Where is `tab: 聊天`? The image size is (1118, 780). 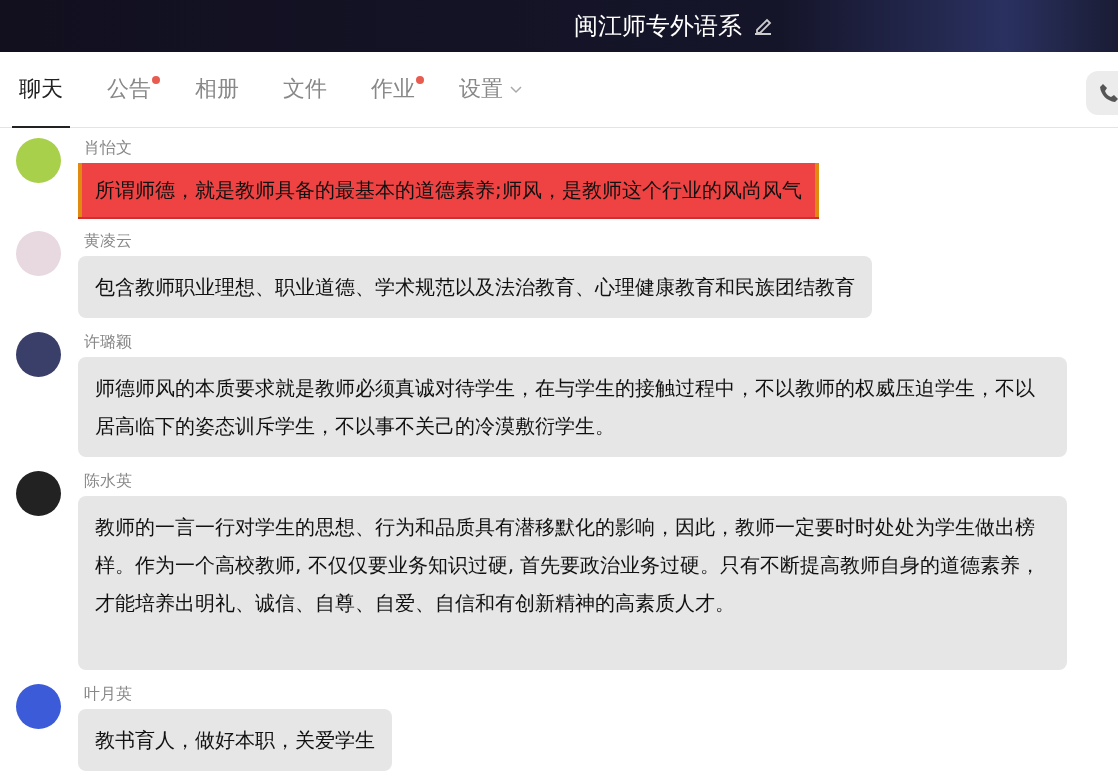 tab: 聊天 is located at coordinates (41, 89).